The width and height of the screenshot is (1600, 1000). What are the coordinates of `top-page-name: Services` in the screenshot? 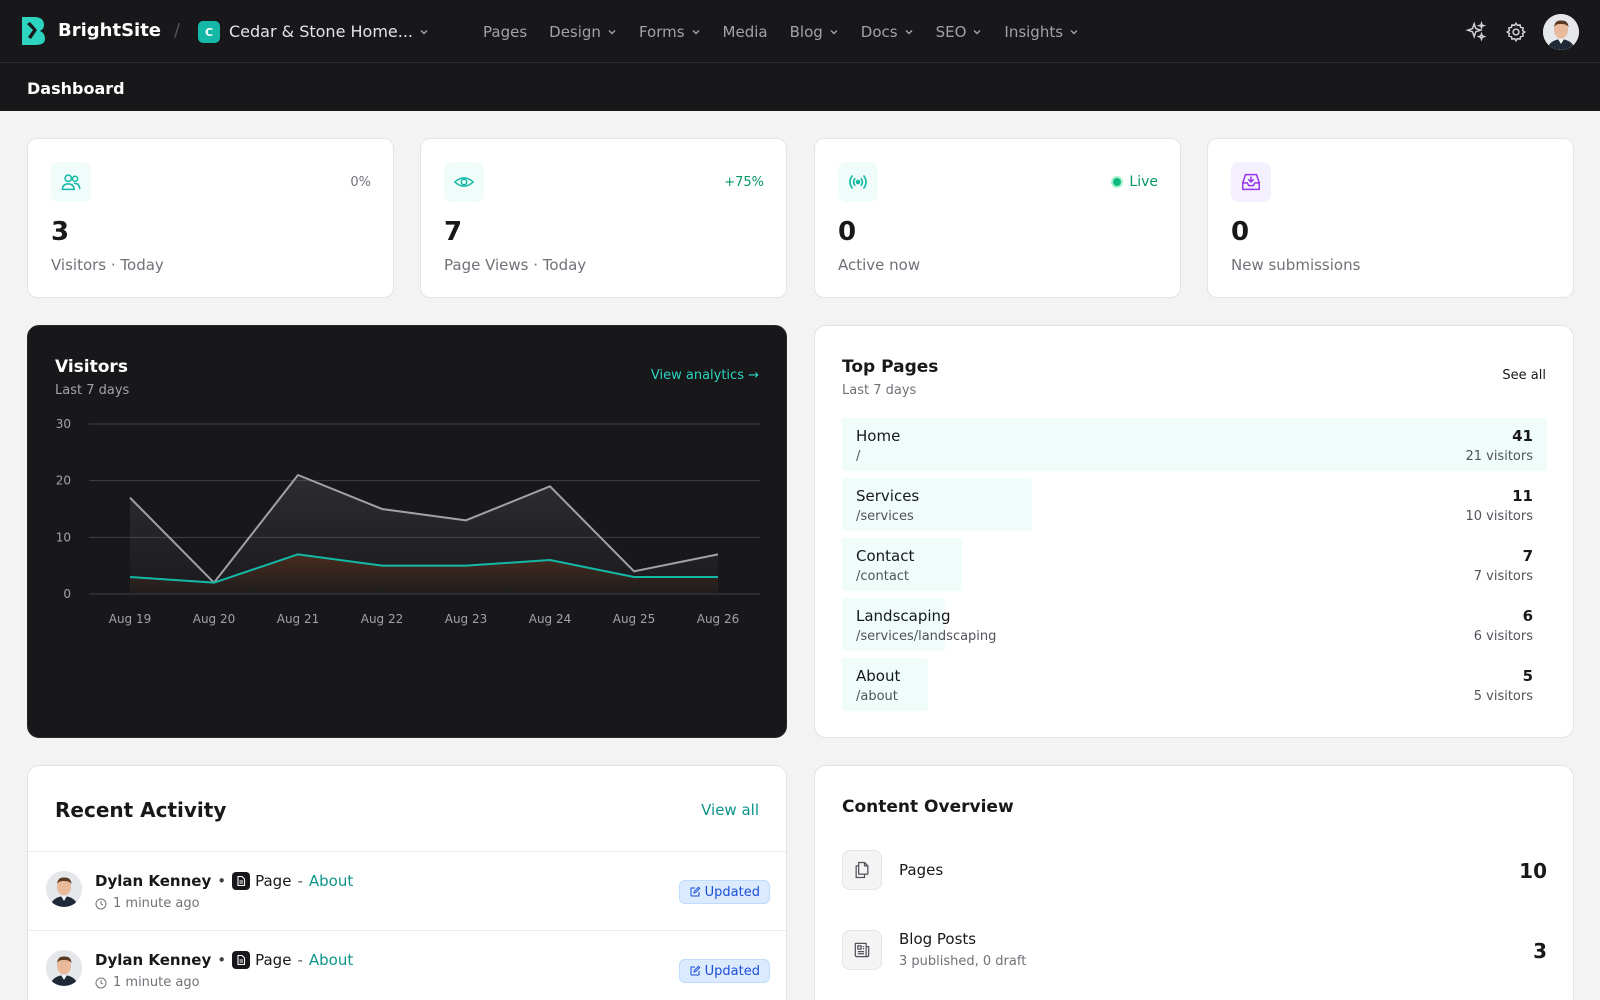 It's located at (888, 496).